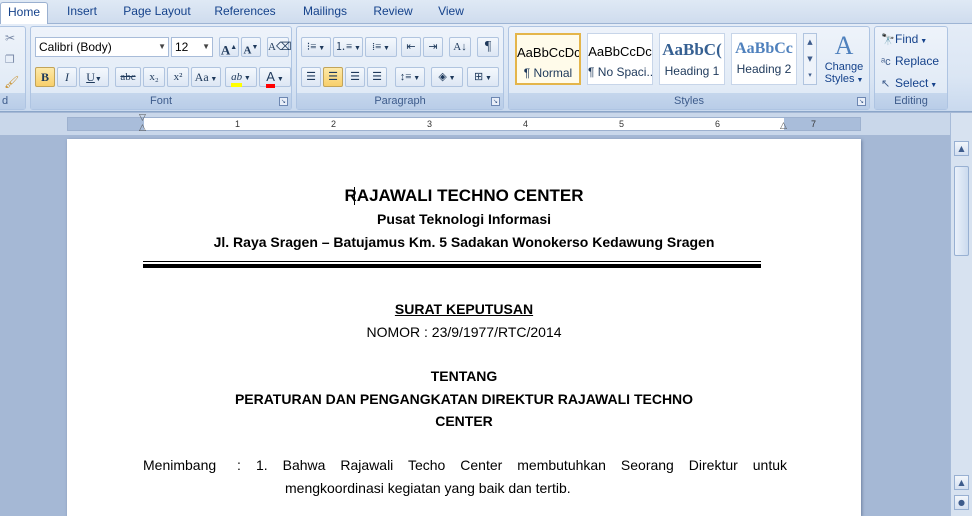 The height and width of the screenshot is (516, 972). Describe the element at coordinates (201, 77) in the screenshot. I see `change-case-label: Aa` at that location.